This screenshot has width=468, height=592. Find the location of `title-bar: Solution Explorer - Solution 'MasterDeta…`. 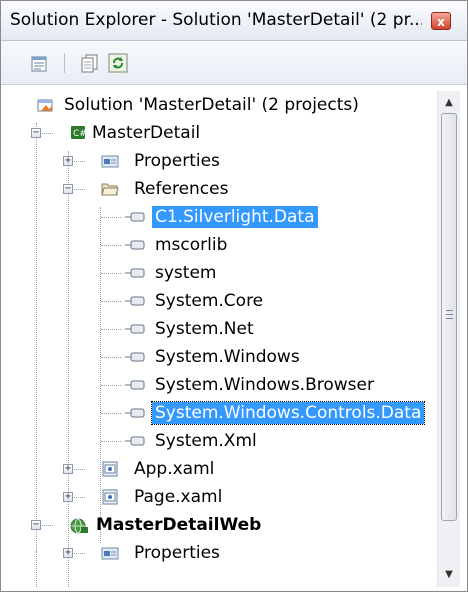

title-bar: Solution Explorer - Solution 'MasterDeta… is located at coordinates (234, 21).